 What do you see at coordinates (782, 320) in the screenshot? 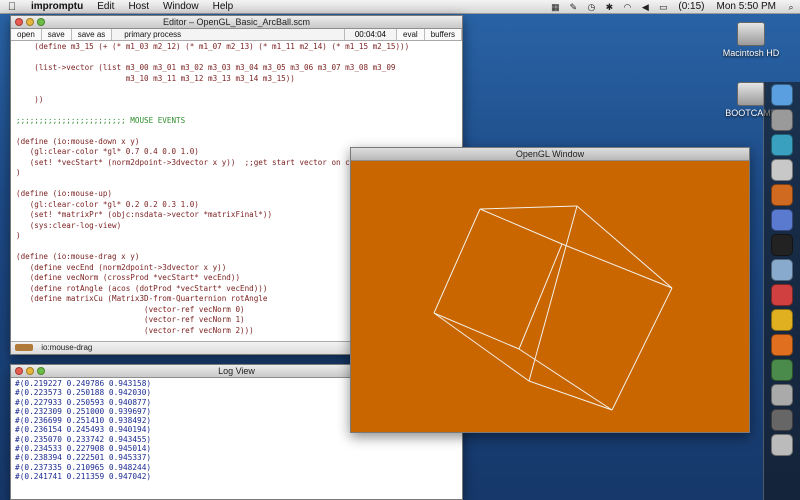
I see `dock-chrome-icon` at bounding box center [782, 320].